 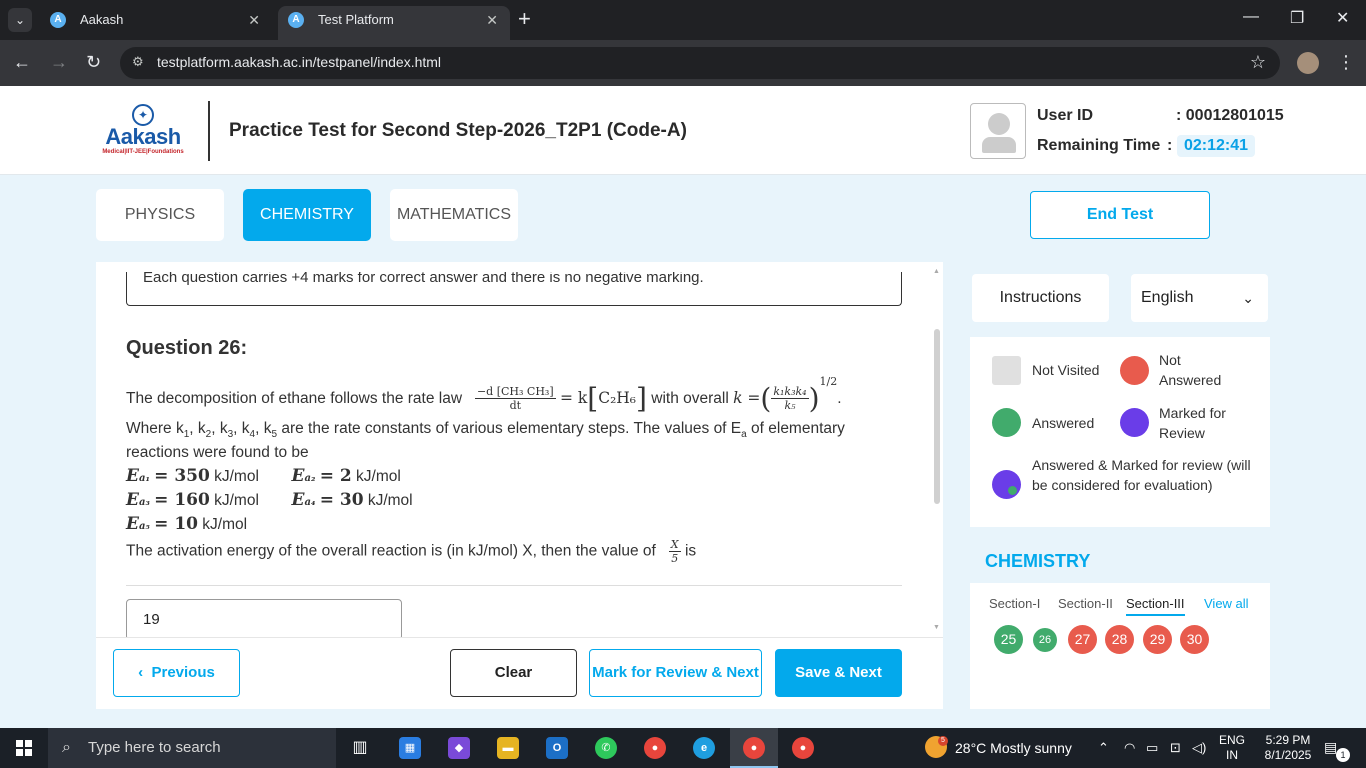 What do you see at coordinates (102, 19) in the screenshot?
I see `tab-title: Aakash` at bounding box center [102, 19].